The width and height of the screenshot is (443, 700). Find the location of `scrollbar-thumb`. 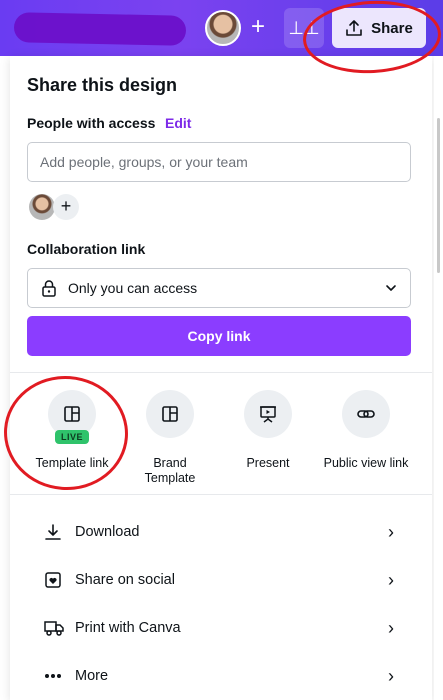

scrollbar-thumb is located at coordinates (438, 195).